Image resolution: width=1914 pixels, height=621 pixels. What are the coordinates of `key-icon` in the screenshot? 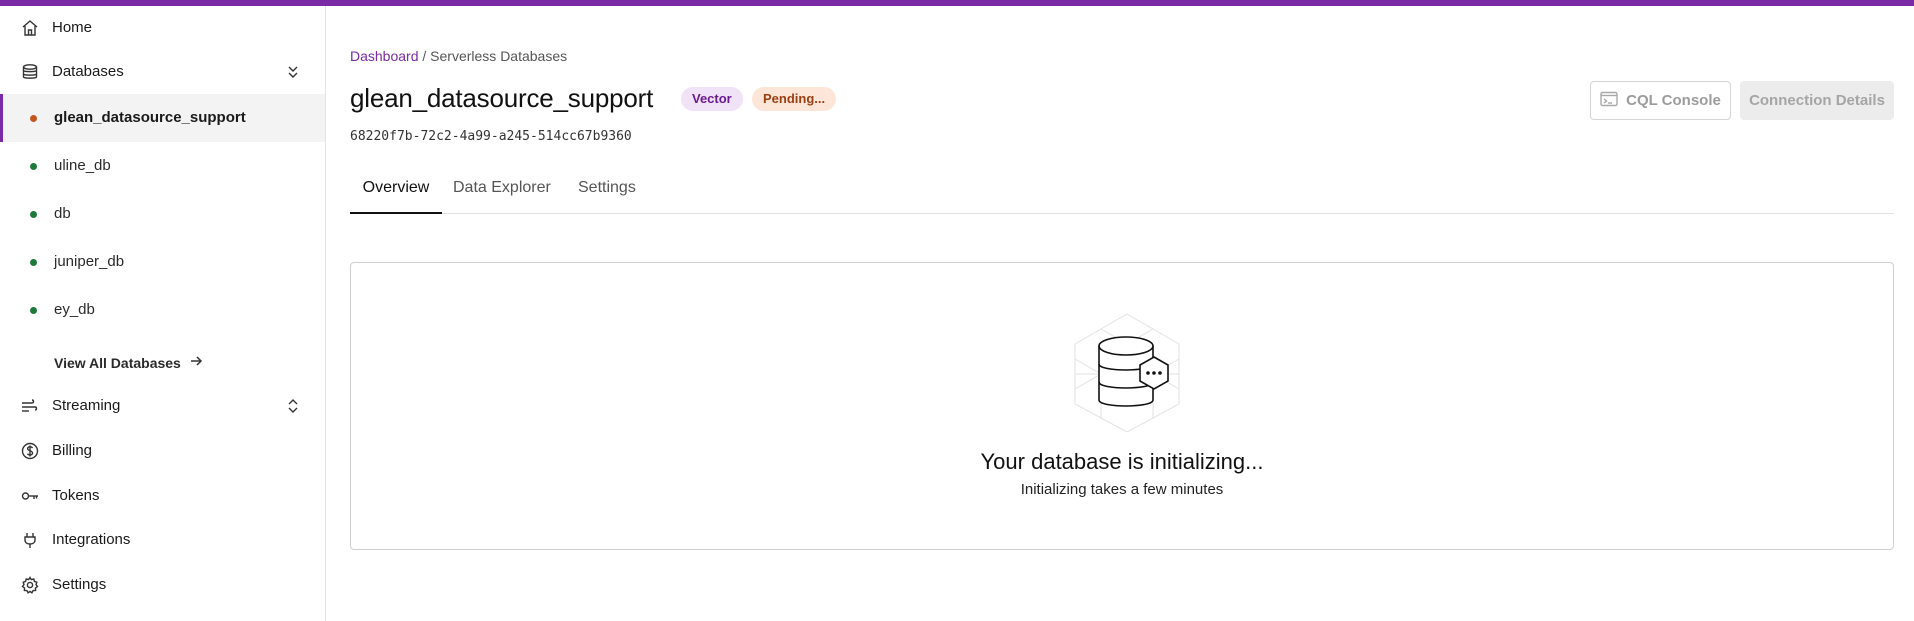 It's located at (30, 496).